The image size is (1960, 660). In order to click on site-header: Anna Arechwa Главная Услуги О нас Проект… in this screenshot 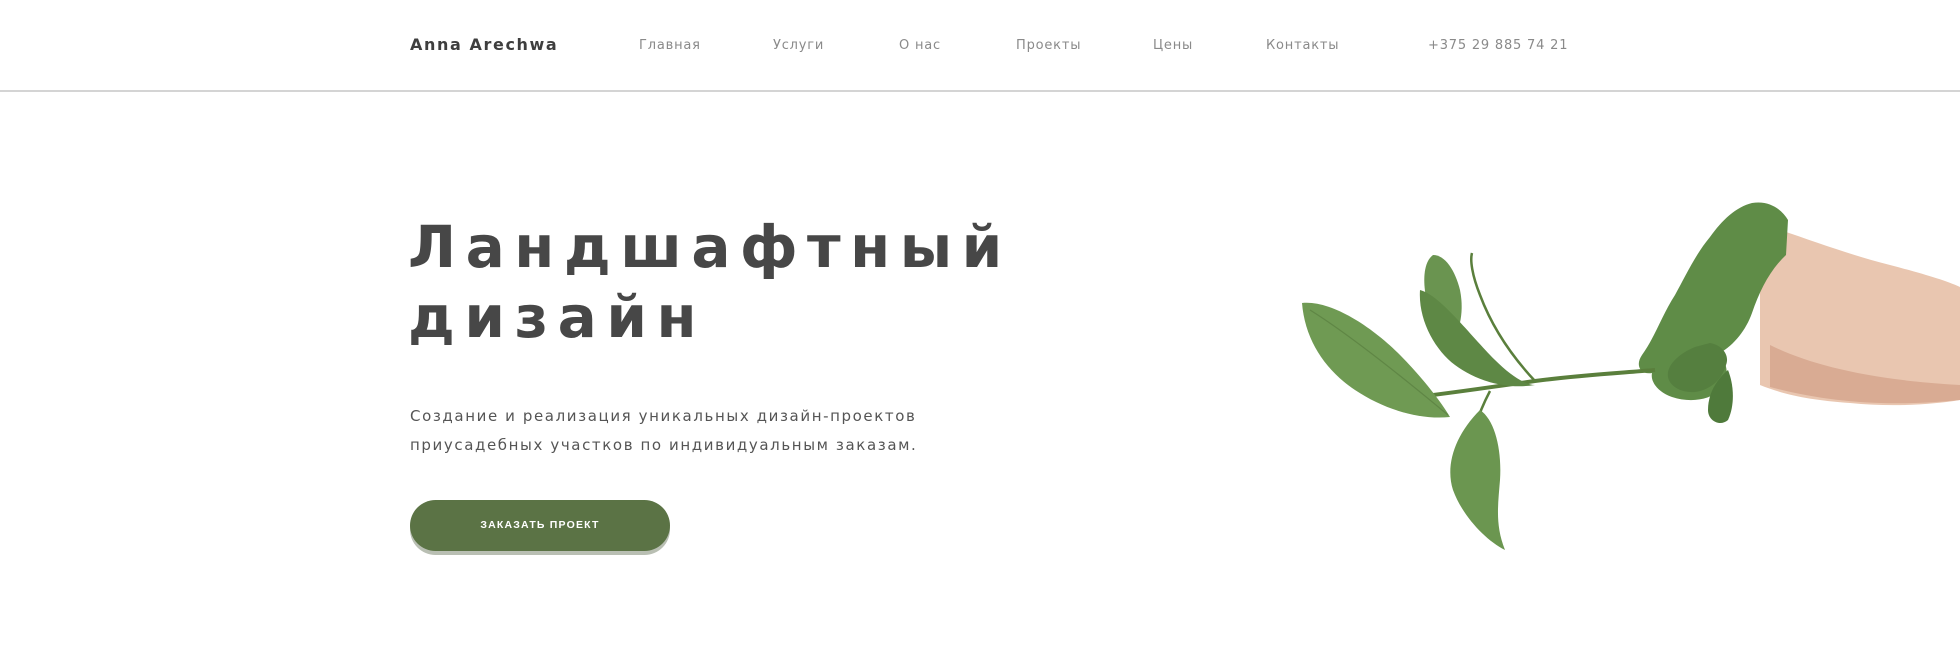, I will do `click(980, 46)`.